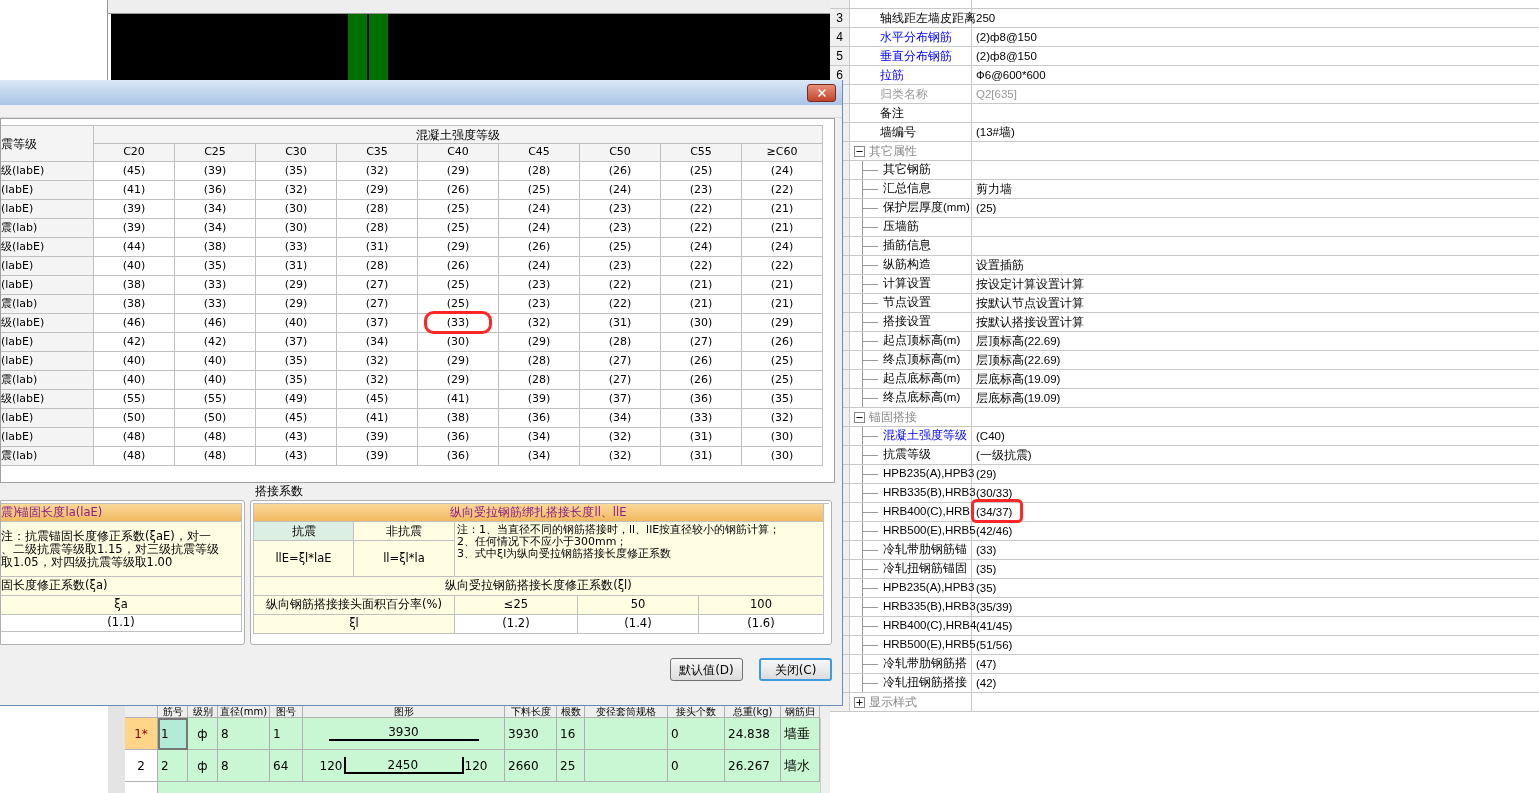 Image resolution: width=1539 pixels, height=793 pixels. What do you see at coordinates (141, 734) in the screenshot?
I see `row-header: 1*` at bounding box center [141, 734].